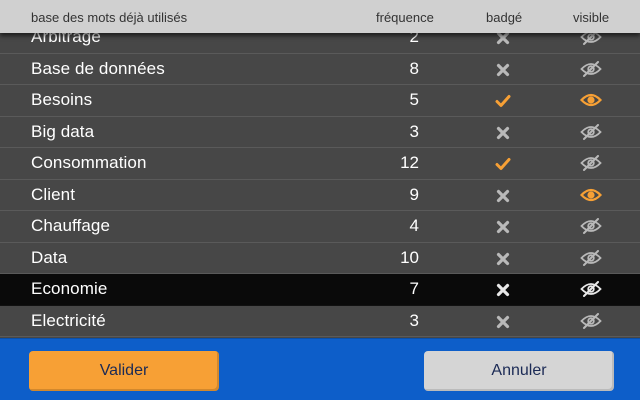  What do you see at coordinates (320, 101) in the screenshot?
I see `list-item: Besoins 5` at bounding box center [320, 101].